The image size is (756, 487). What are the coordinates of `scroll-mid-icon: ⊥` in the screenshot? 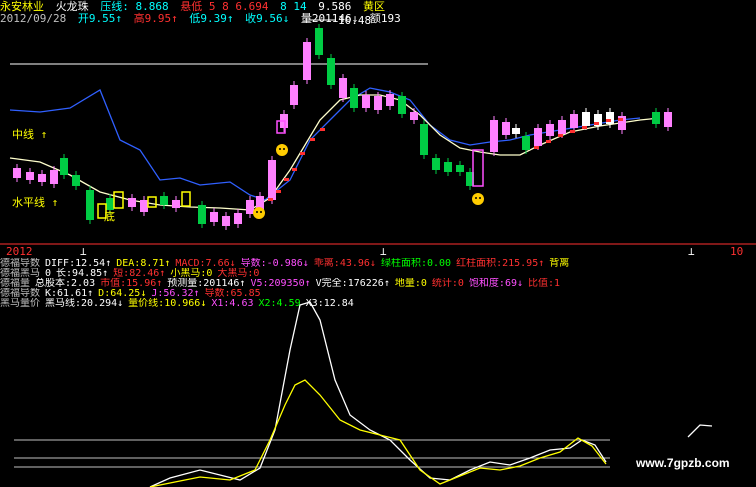 It's located at (383, 251).